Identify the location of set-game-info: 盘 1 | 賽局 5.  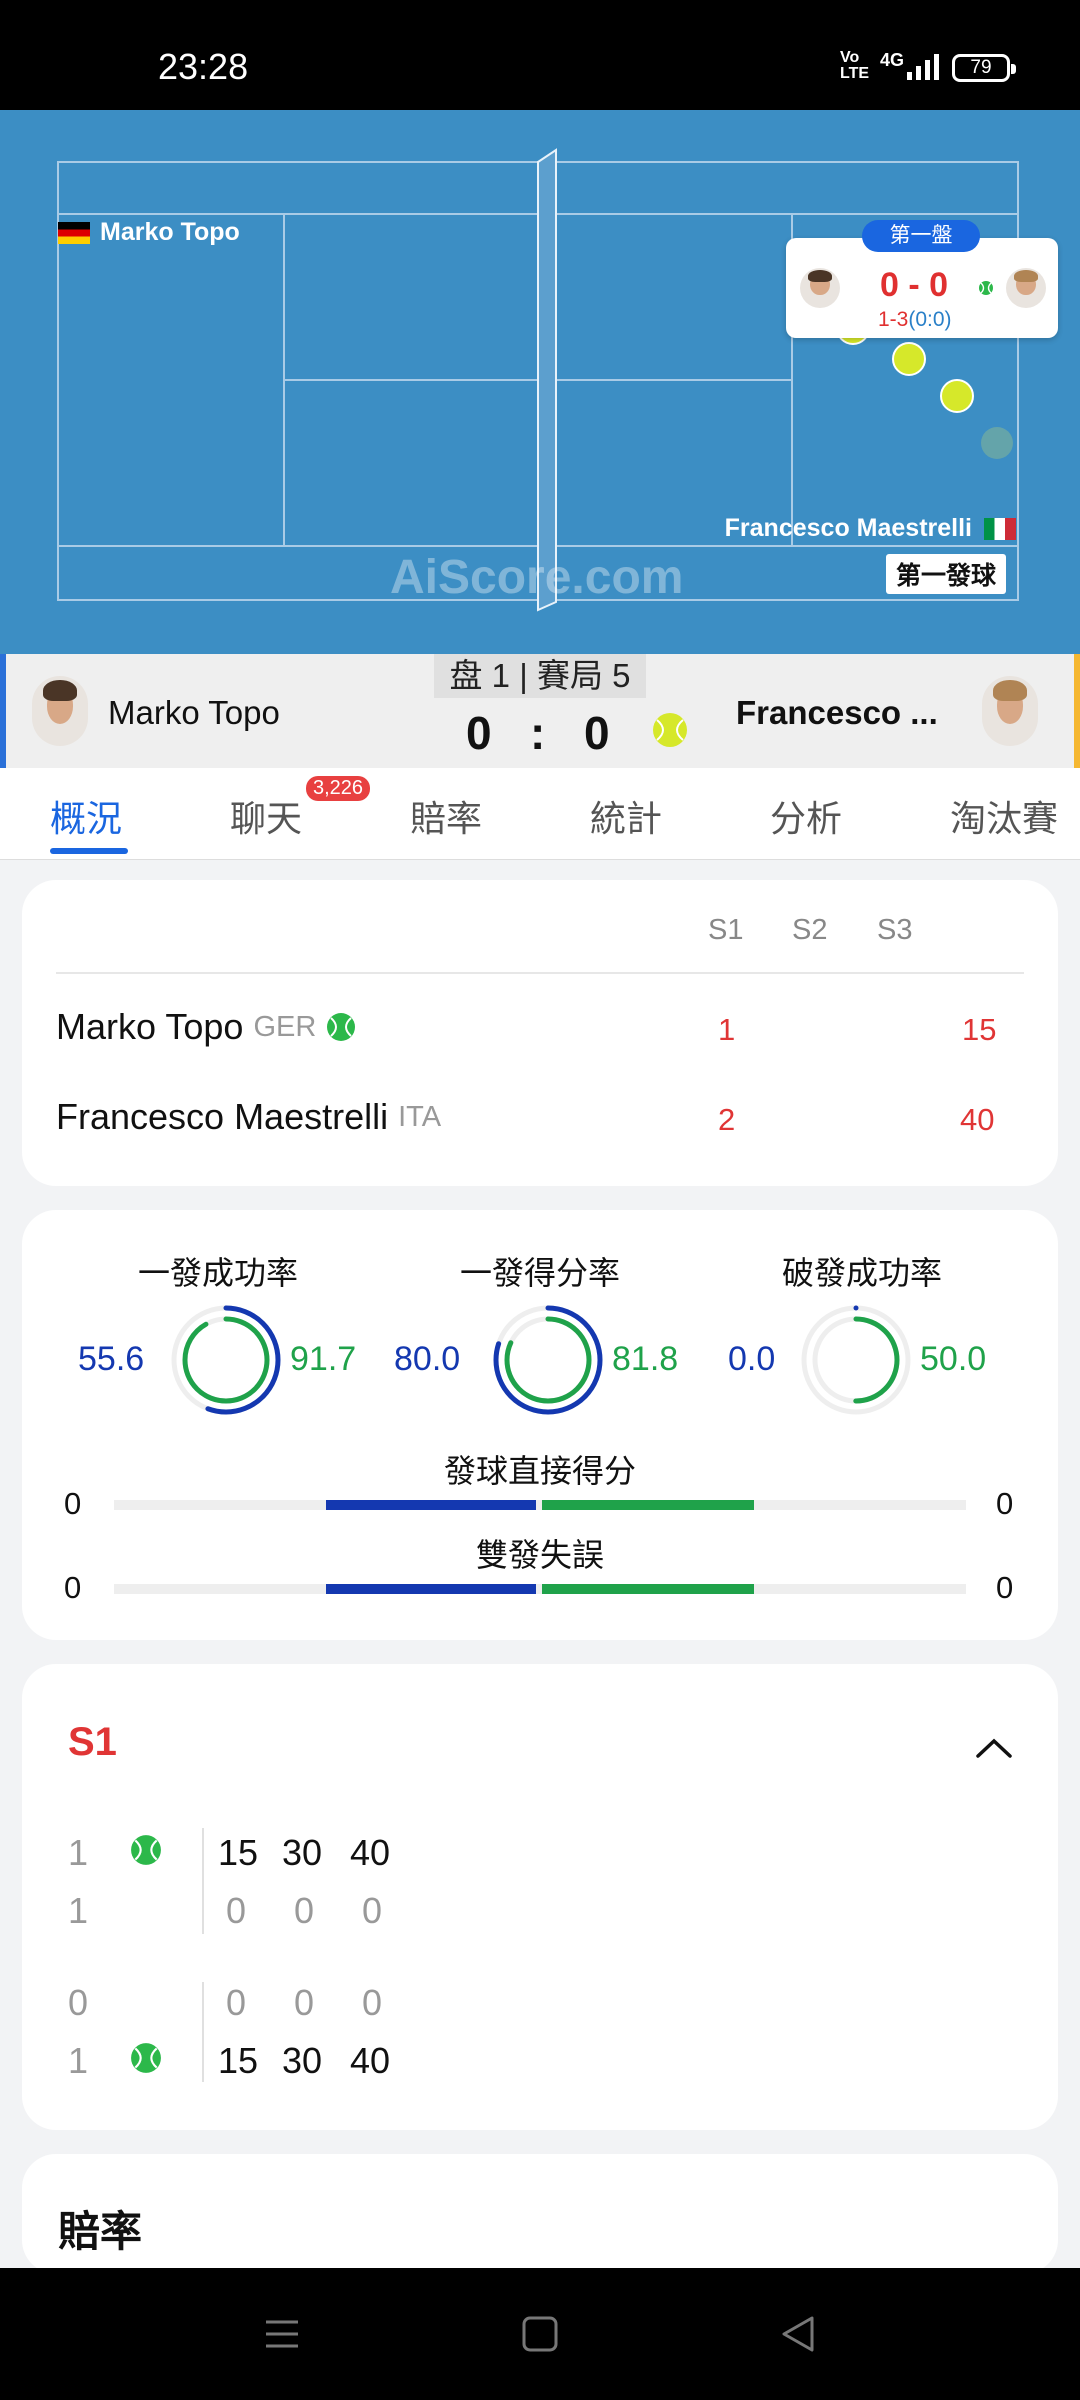
(540, 676).